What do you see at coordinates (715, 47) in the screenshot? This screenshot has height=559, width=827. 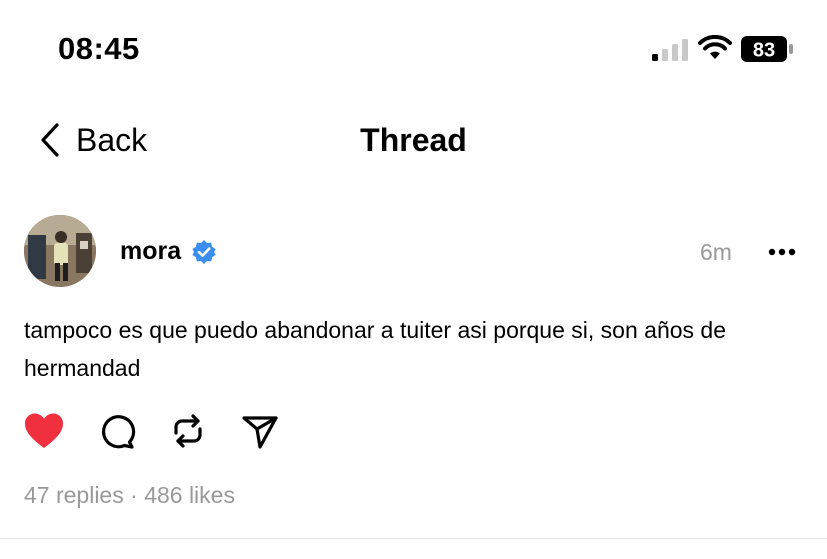 I see `wifi-icon` at bounding box center [715, 47].